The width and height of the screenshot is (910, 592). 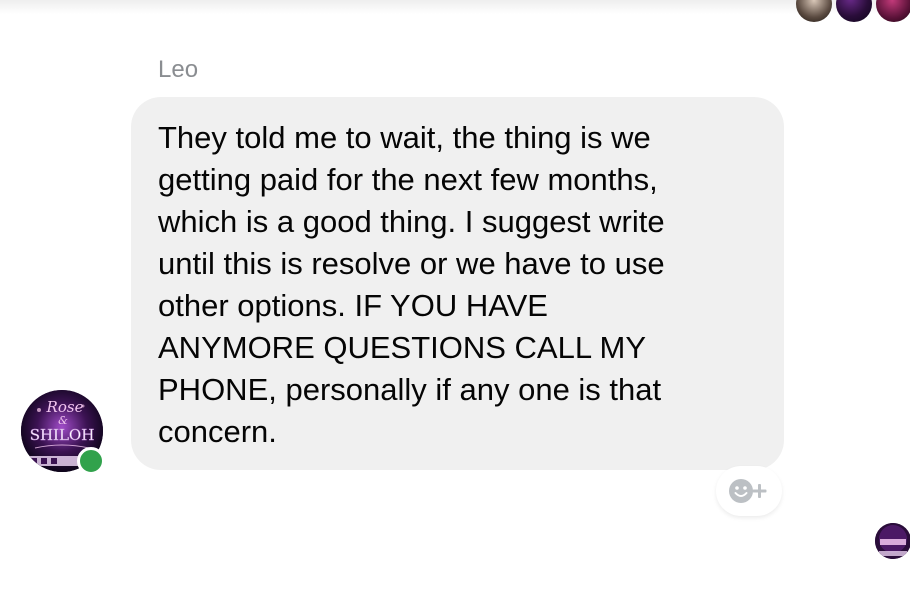 What do you see at coordinates (178, 69) in the screenshot?
I see `sender-name: Leo` at bounding box center [178, 69].